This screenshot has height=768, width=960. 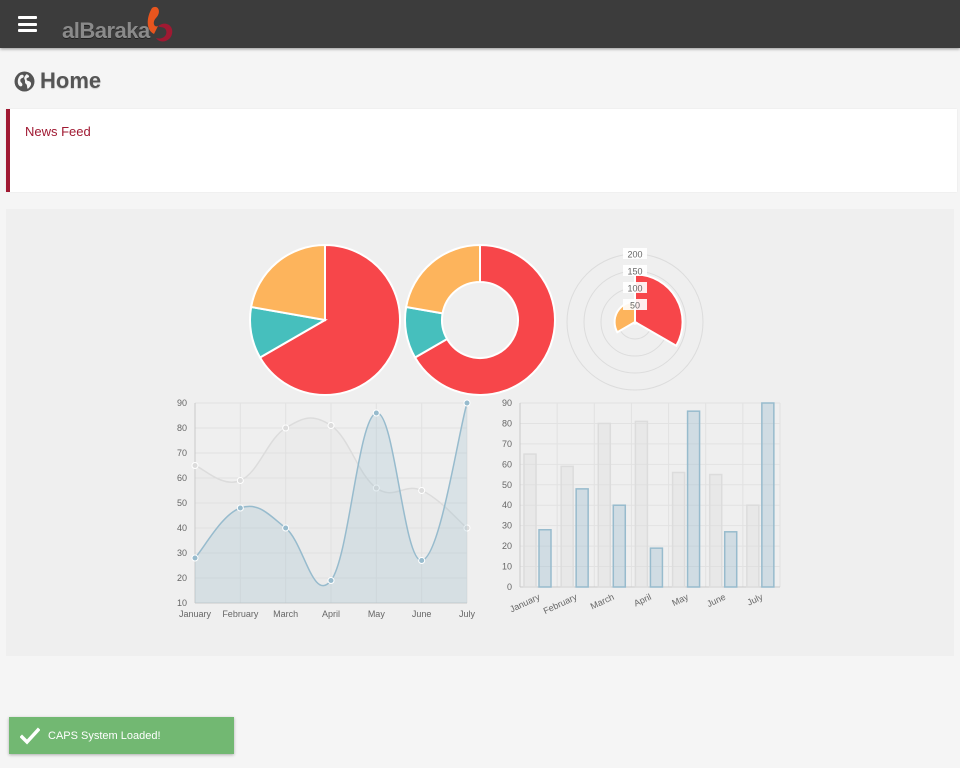 I want to click on bar-y-tick-label: 80, so click(x=507, y=423).